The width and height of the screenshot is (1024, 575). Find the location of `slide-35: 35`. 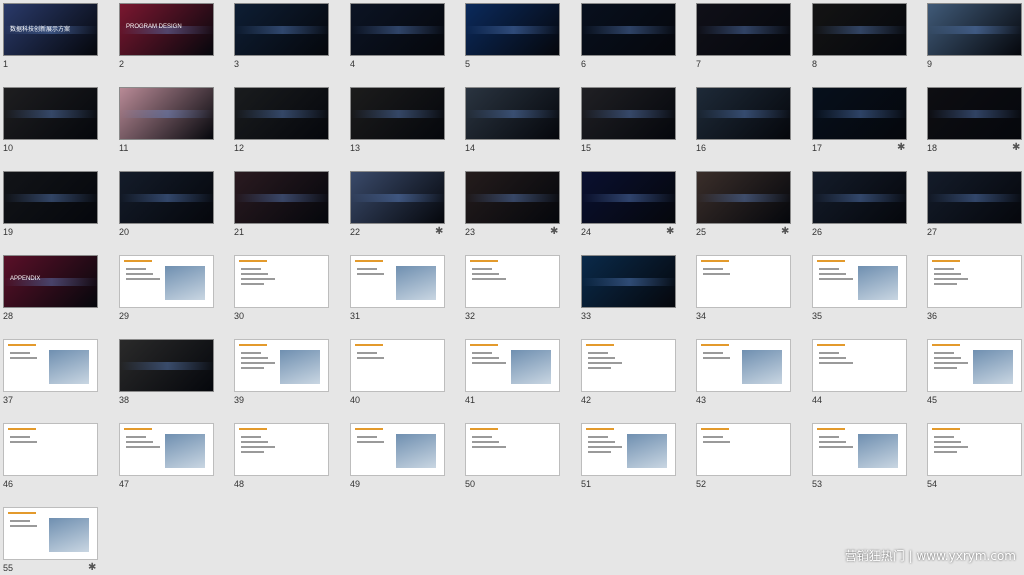

slide-35: 35 is located at coordinates (859, 289).